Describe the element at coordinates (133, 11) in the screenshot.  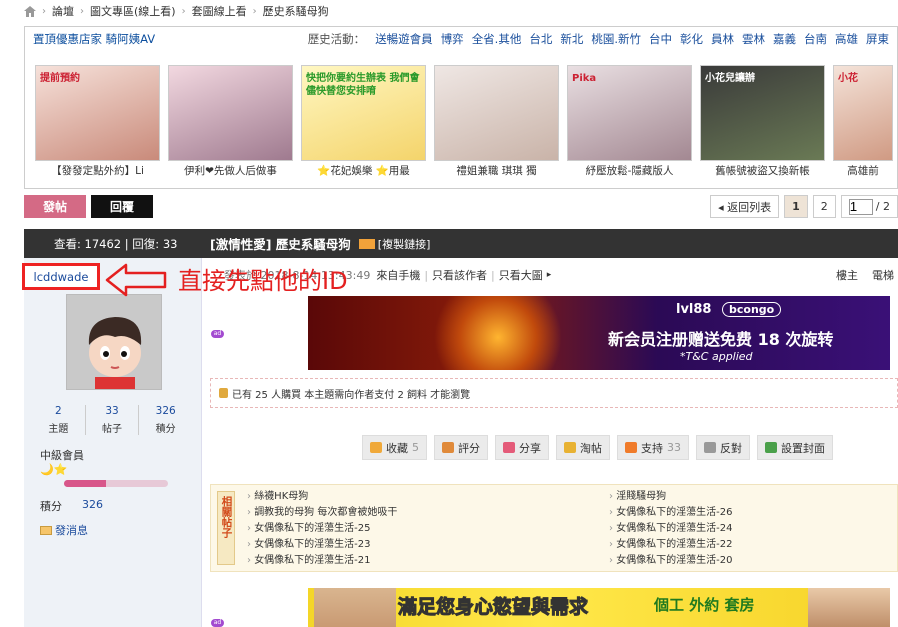
I see `breadcrumb-gallery: 圖文專區(線上看)` at that location.